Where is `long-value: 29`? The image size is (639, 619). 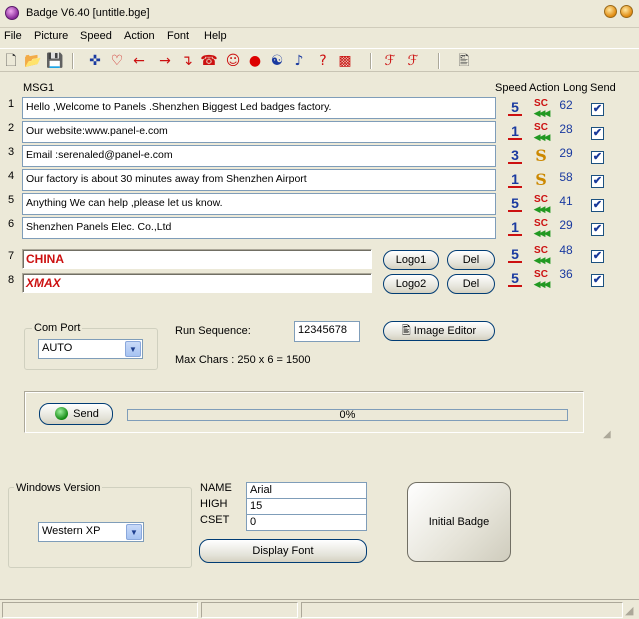
long-value: 29 is located at coordinates (566, 153).